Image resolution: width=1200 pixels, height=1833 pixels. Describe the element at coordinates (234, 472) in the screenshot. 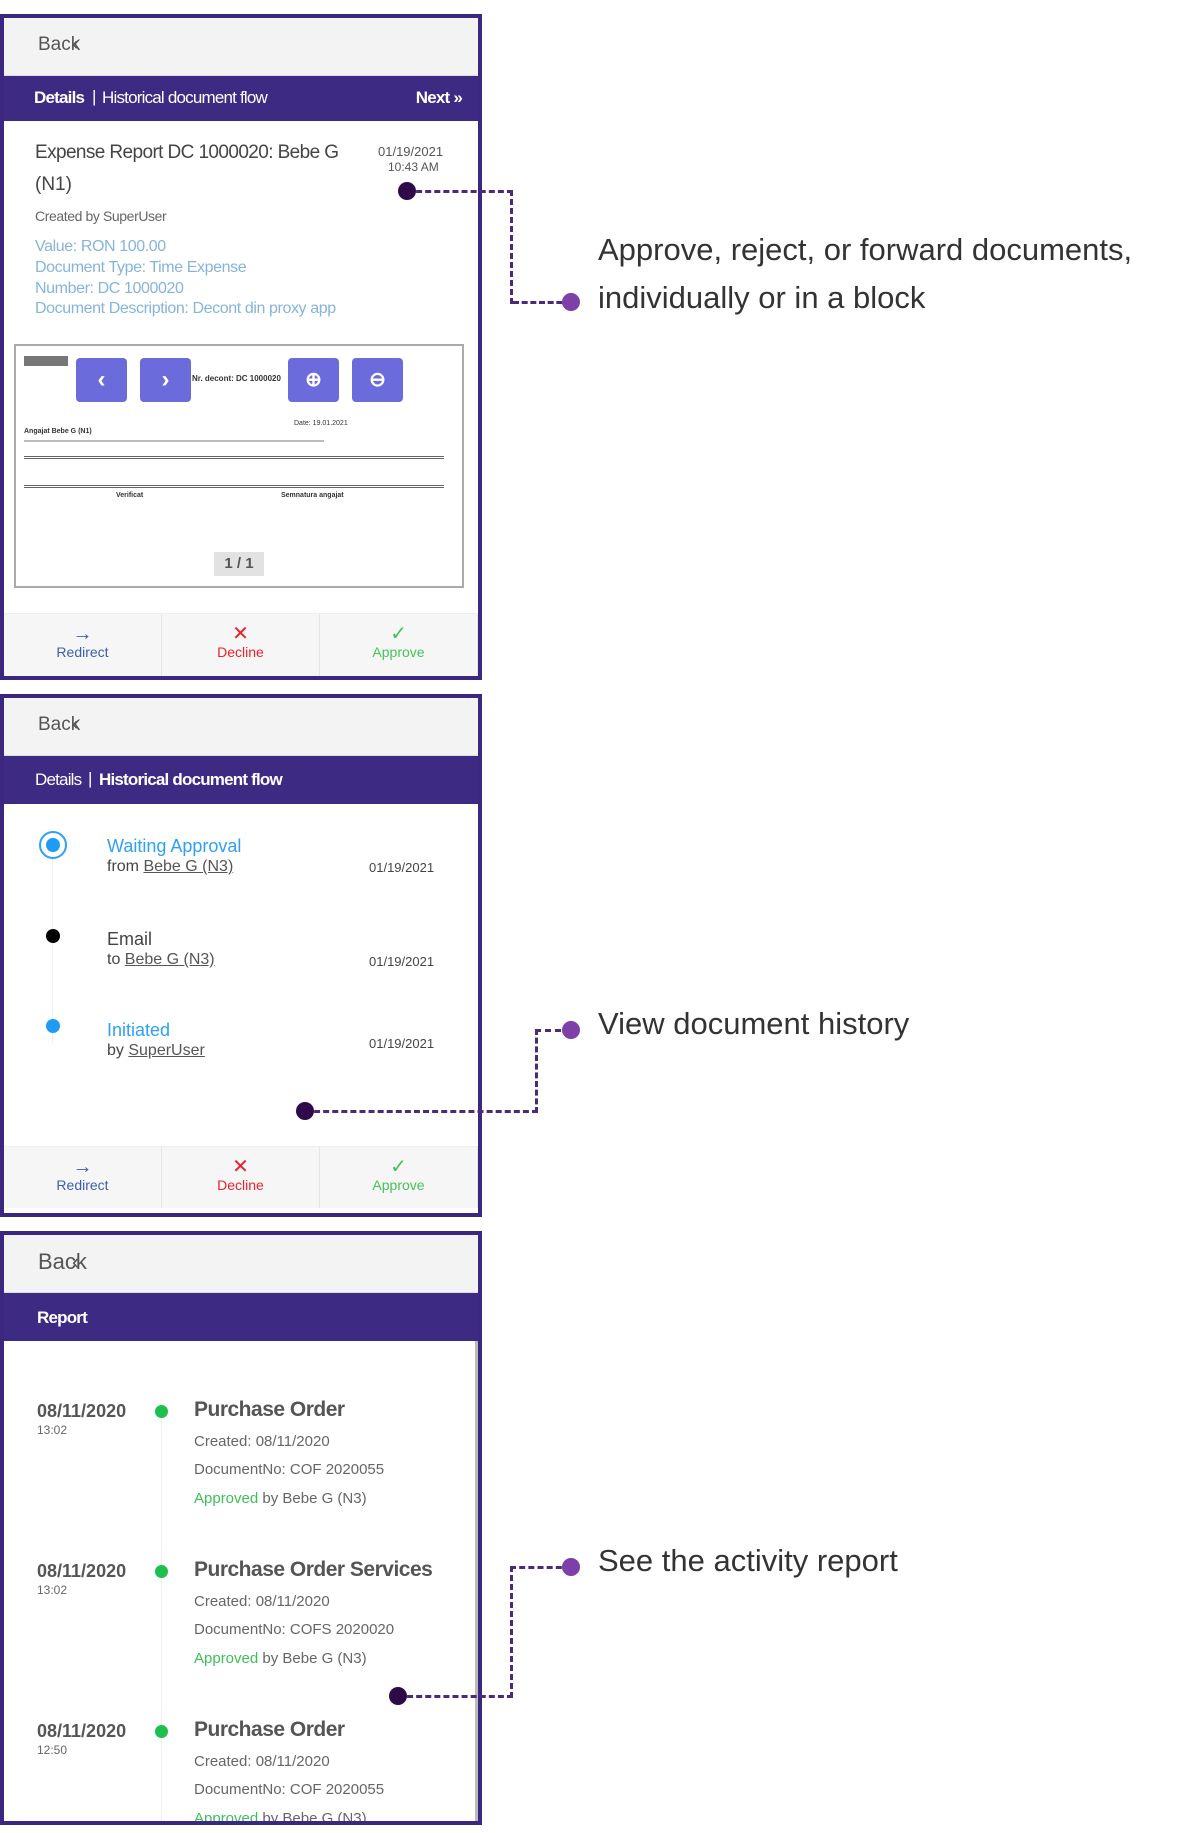

I see `preview-table` at that location.